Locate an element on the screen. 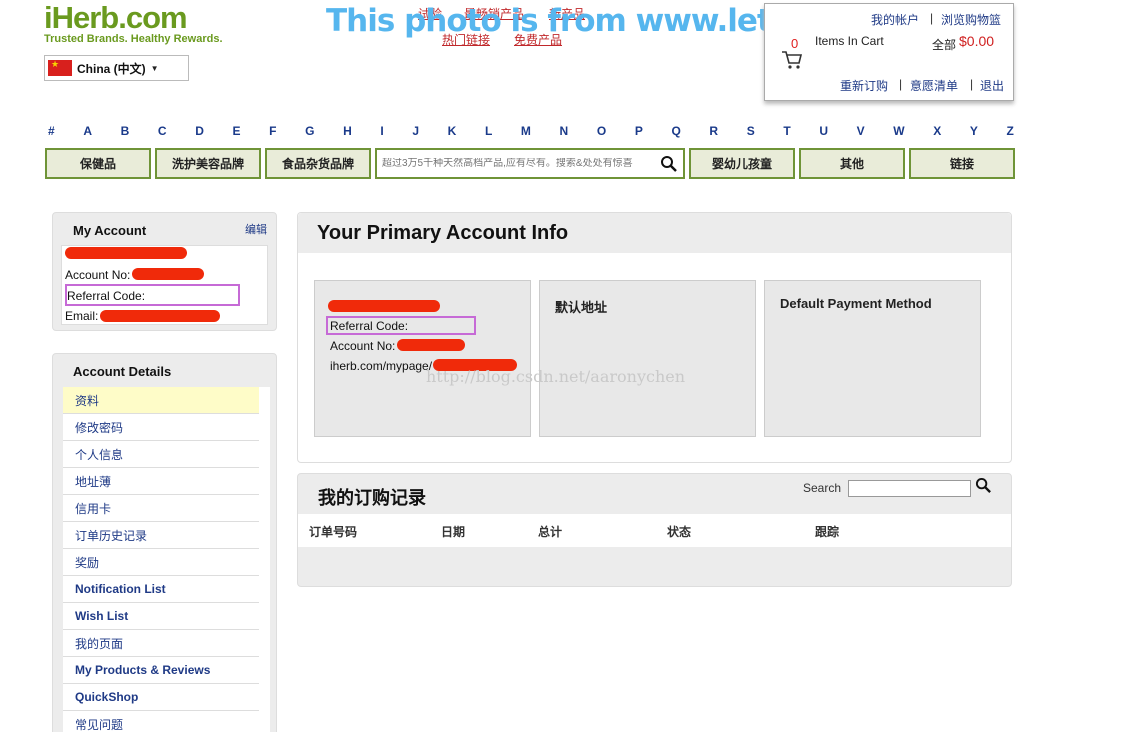  alpha-link-u: U is located at coordinates (823, 131).